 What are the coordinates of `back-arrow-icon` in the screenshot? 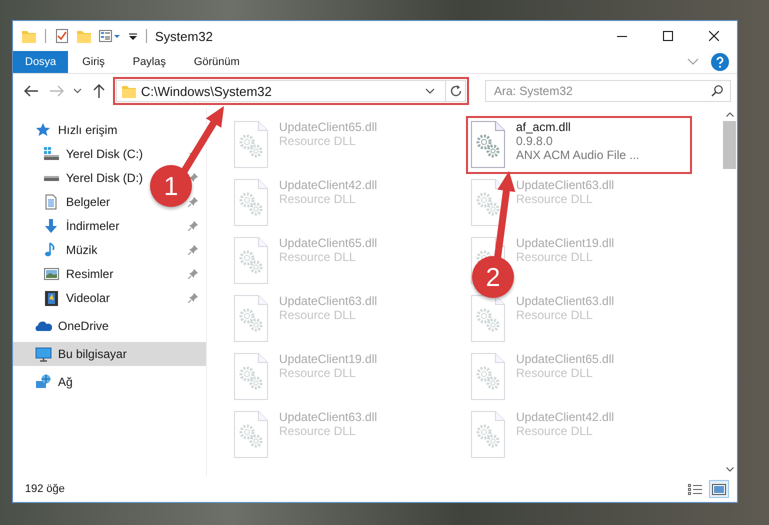 It's located at (31, 91).